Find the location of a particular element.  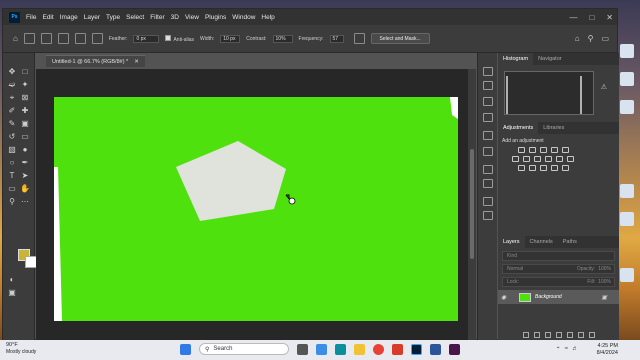

blend-mode-select: Normal Opacity: 100% is located at coordinates (558, 269).